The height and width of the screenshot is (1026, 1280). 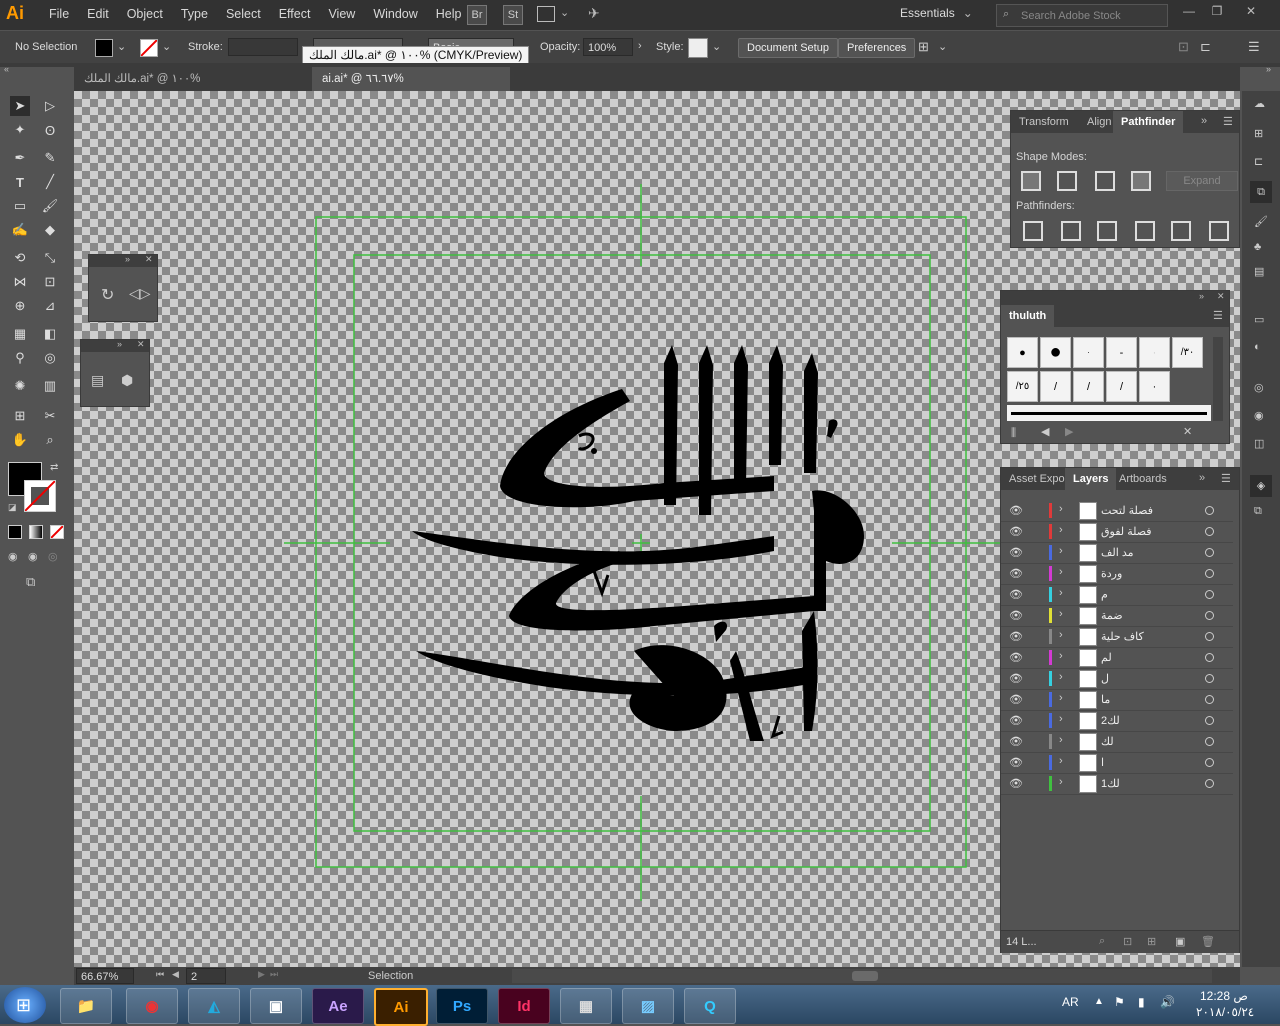 What do you see at coordinates (1117, 595) in the screenshot?
I see `layer-row: 👁 › م` at bounding box center [1117, 595].